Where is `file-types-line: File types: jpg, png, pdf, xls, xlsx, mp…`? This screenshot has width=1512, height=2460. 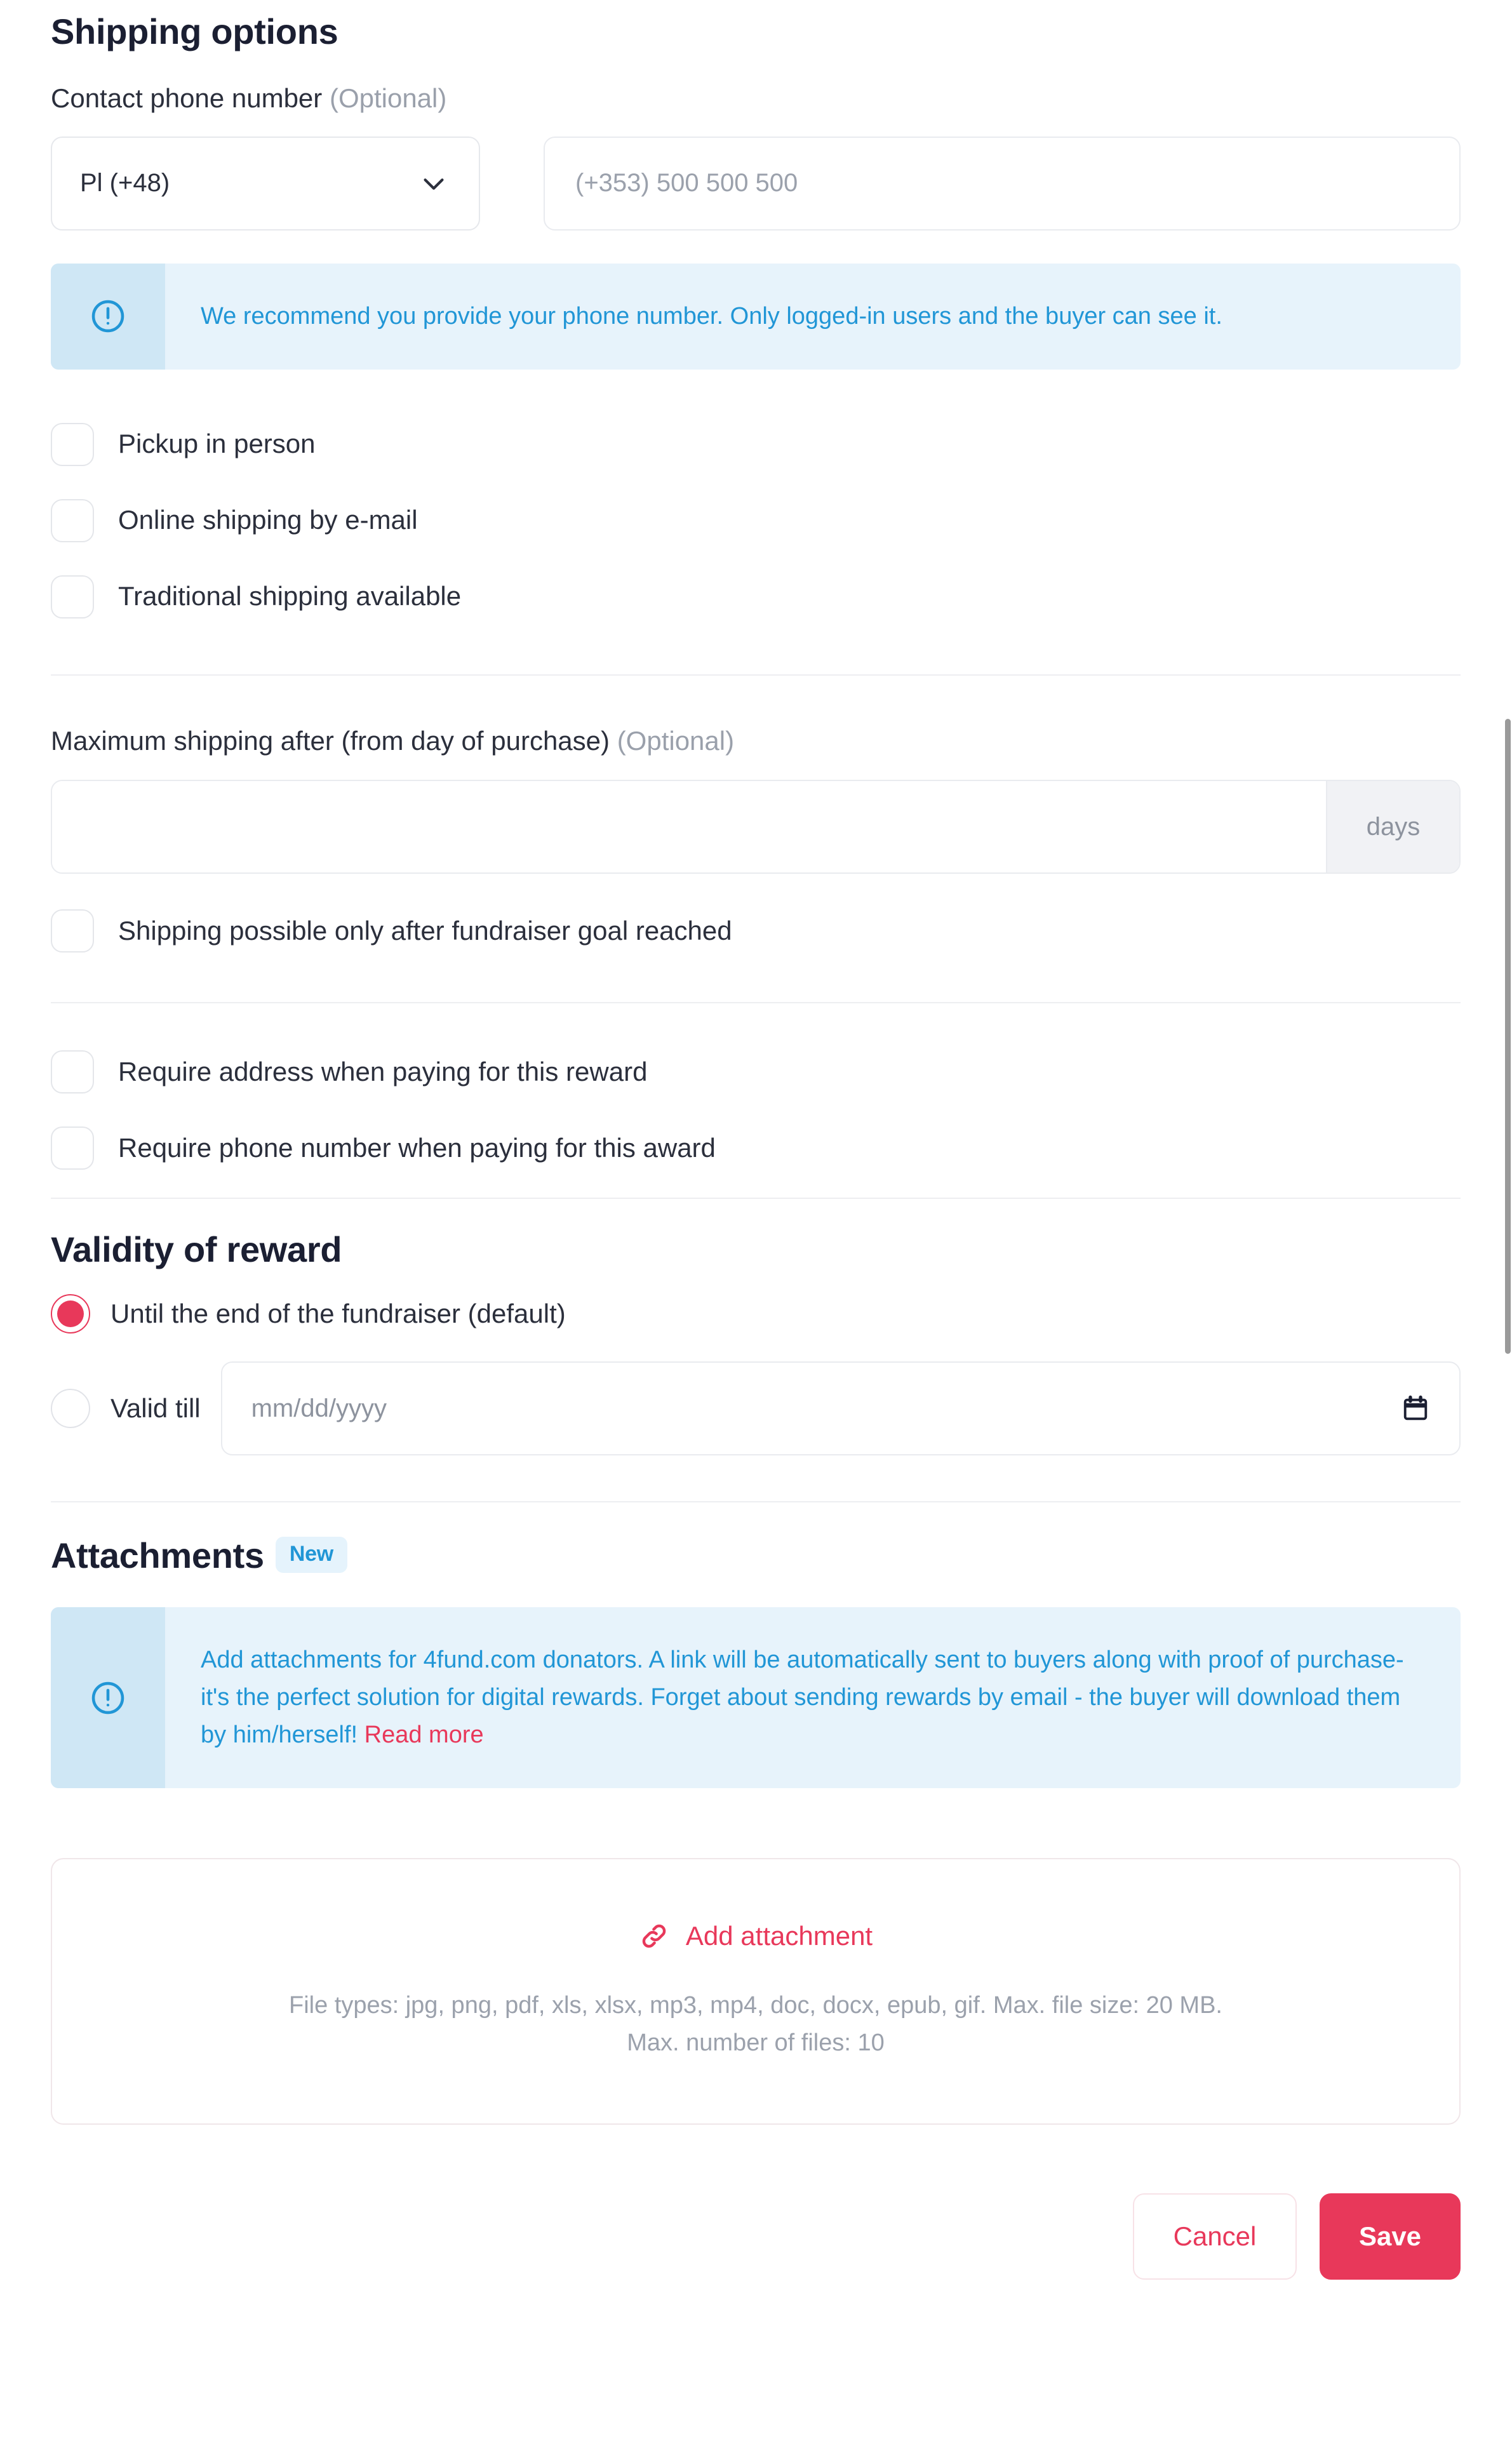 file-types-line: File types: jpg, png, pdf, xls, xlsx, mp… is located at coordinates (756, 2005).